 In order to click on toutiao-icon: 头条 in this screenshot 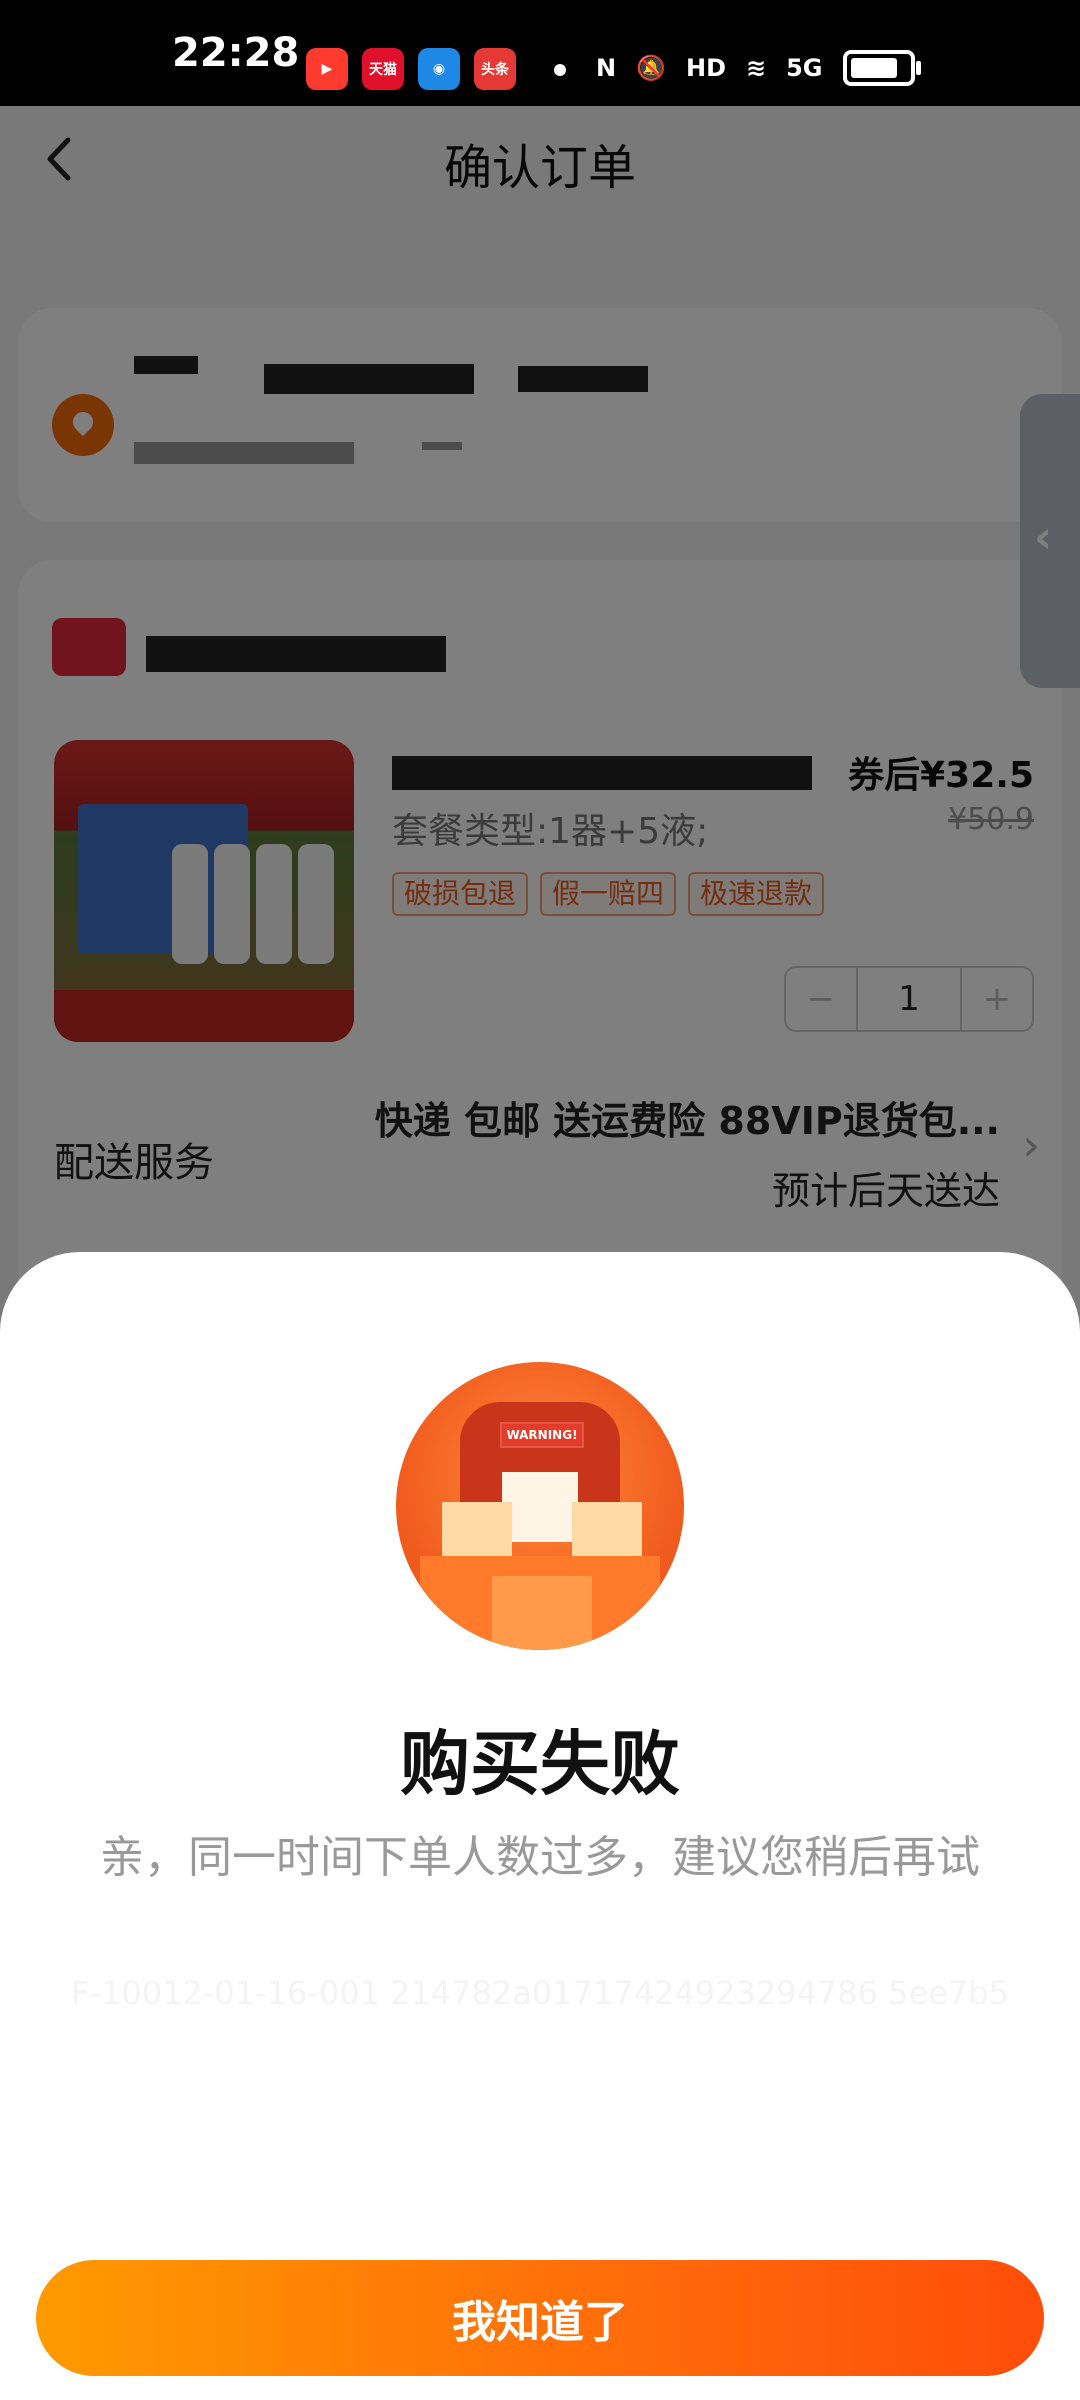, I will do `click(495, 69)`.